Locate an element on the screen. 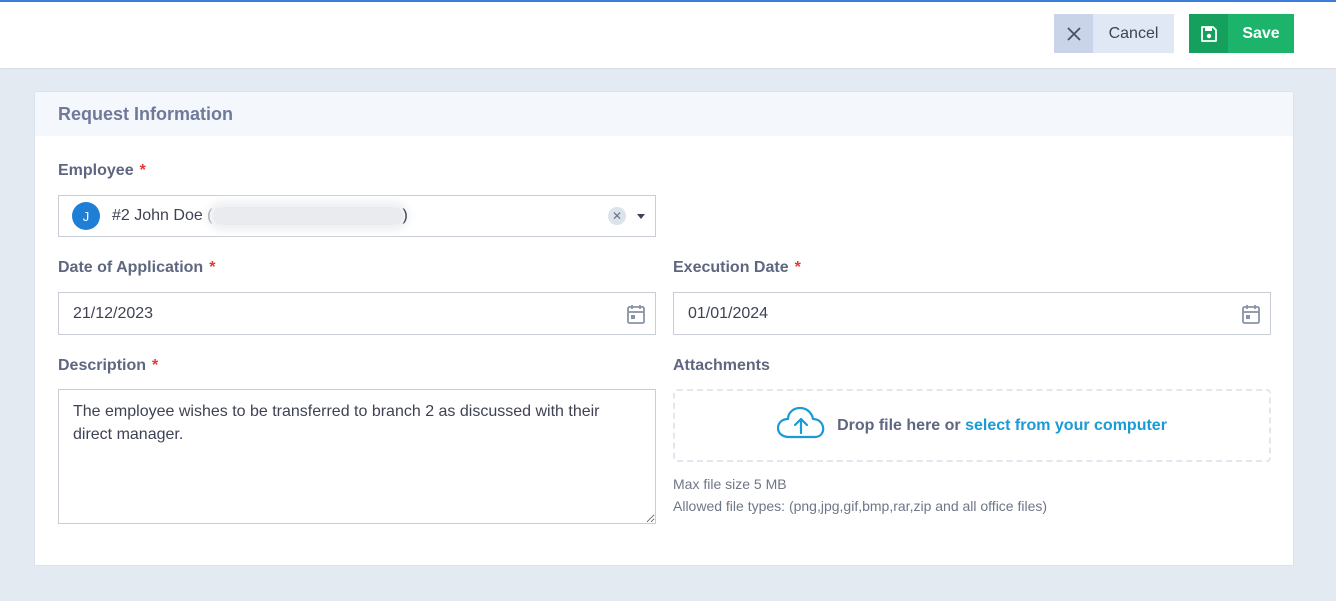  redacted-email is located at coordinates (307, 215).